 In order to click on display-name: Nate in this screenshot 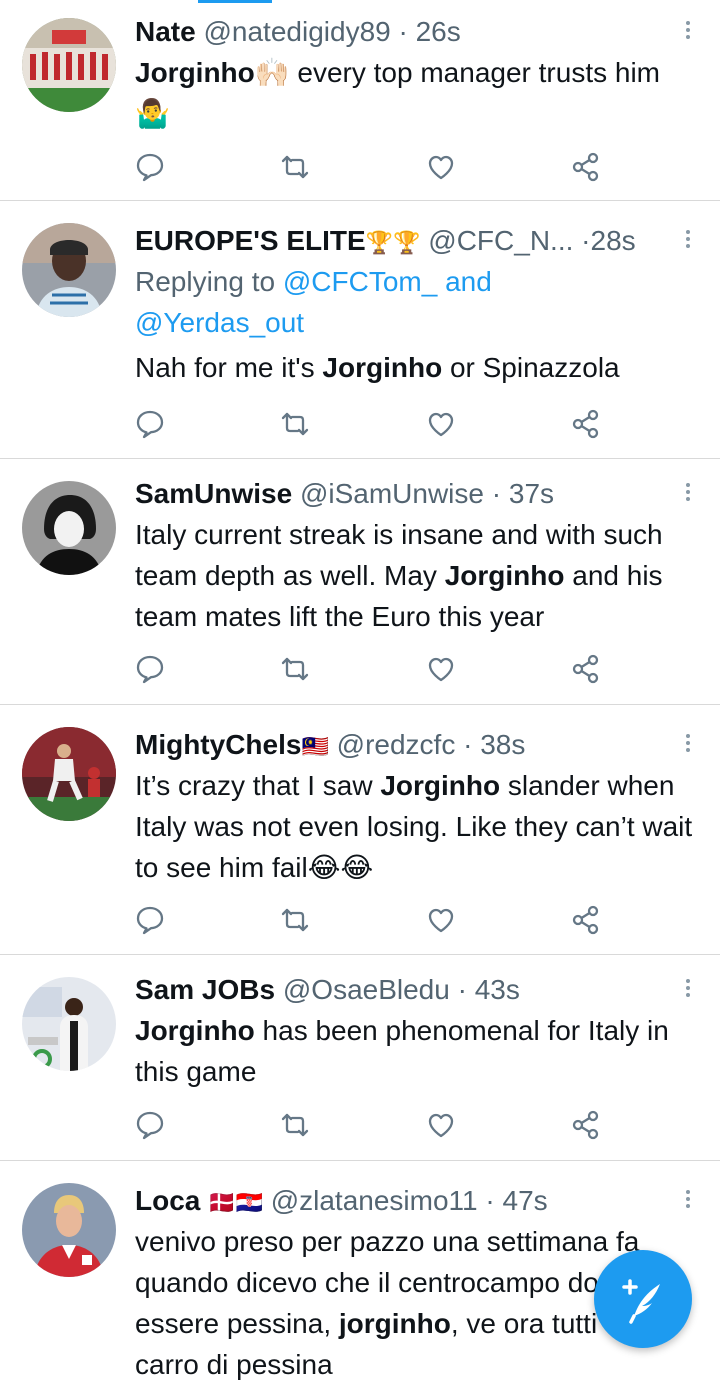, I will do `click(165, 31)`.